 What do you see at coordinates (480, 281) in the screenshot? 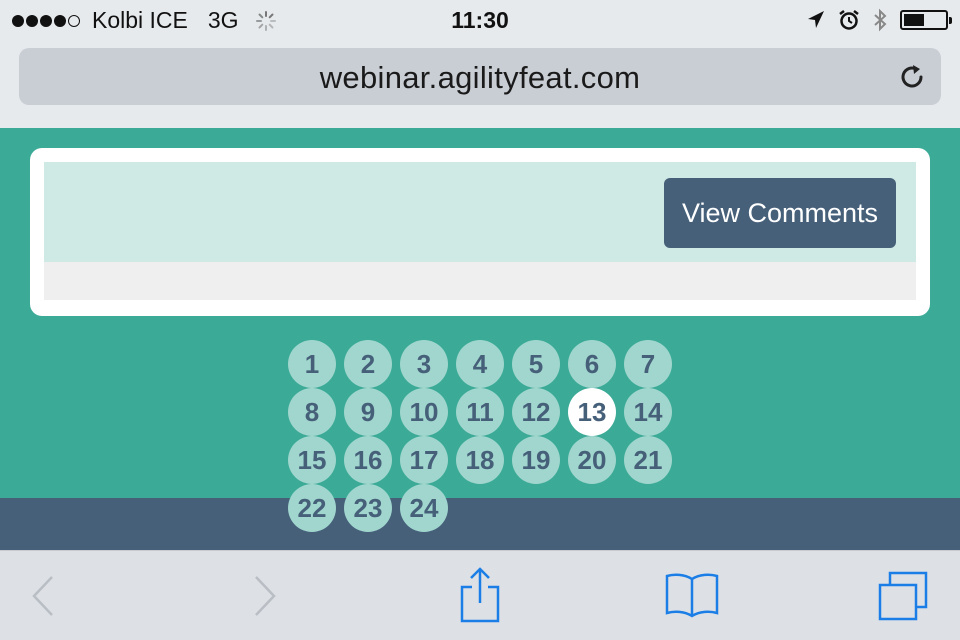
I see `card-footer-area` at bounding box center [480, 281].